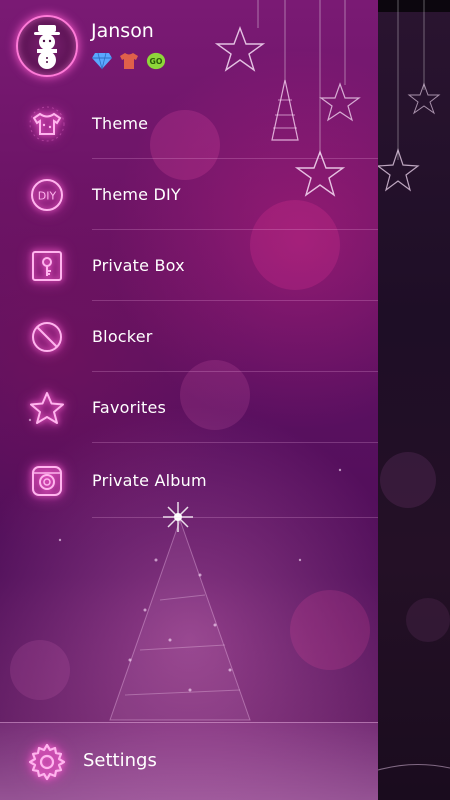  What do you see at coordinates (122, 336) in the screenshot?
I see `menu-item-label: Blocker` at bounding box center [122, 336].